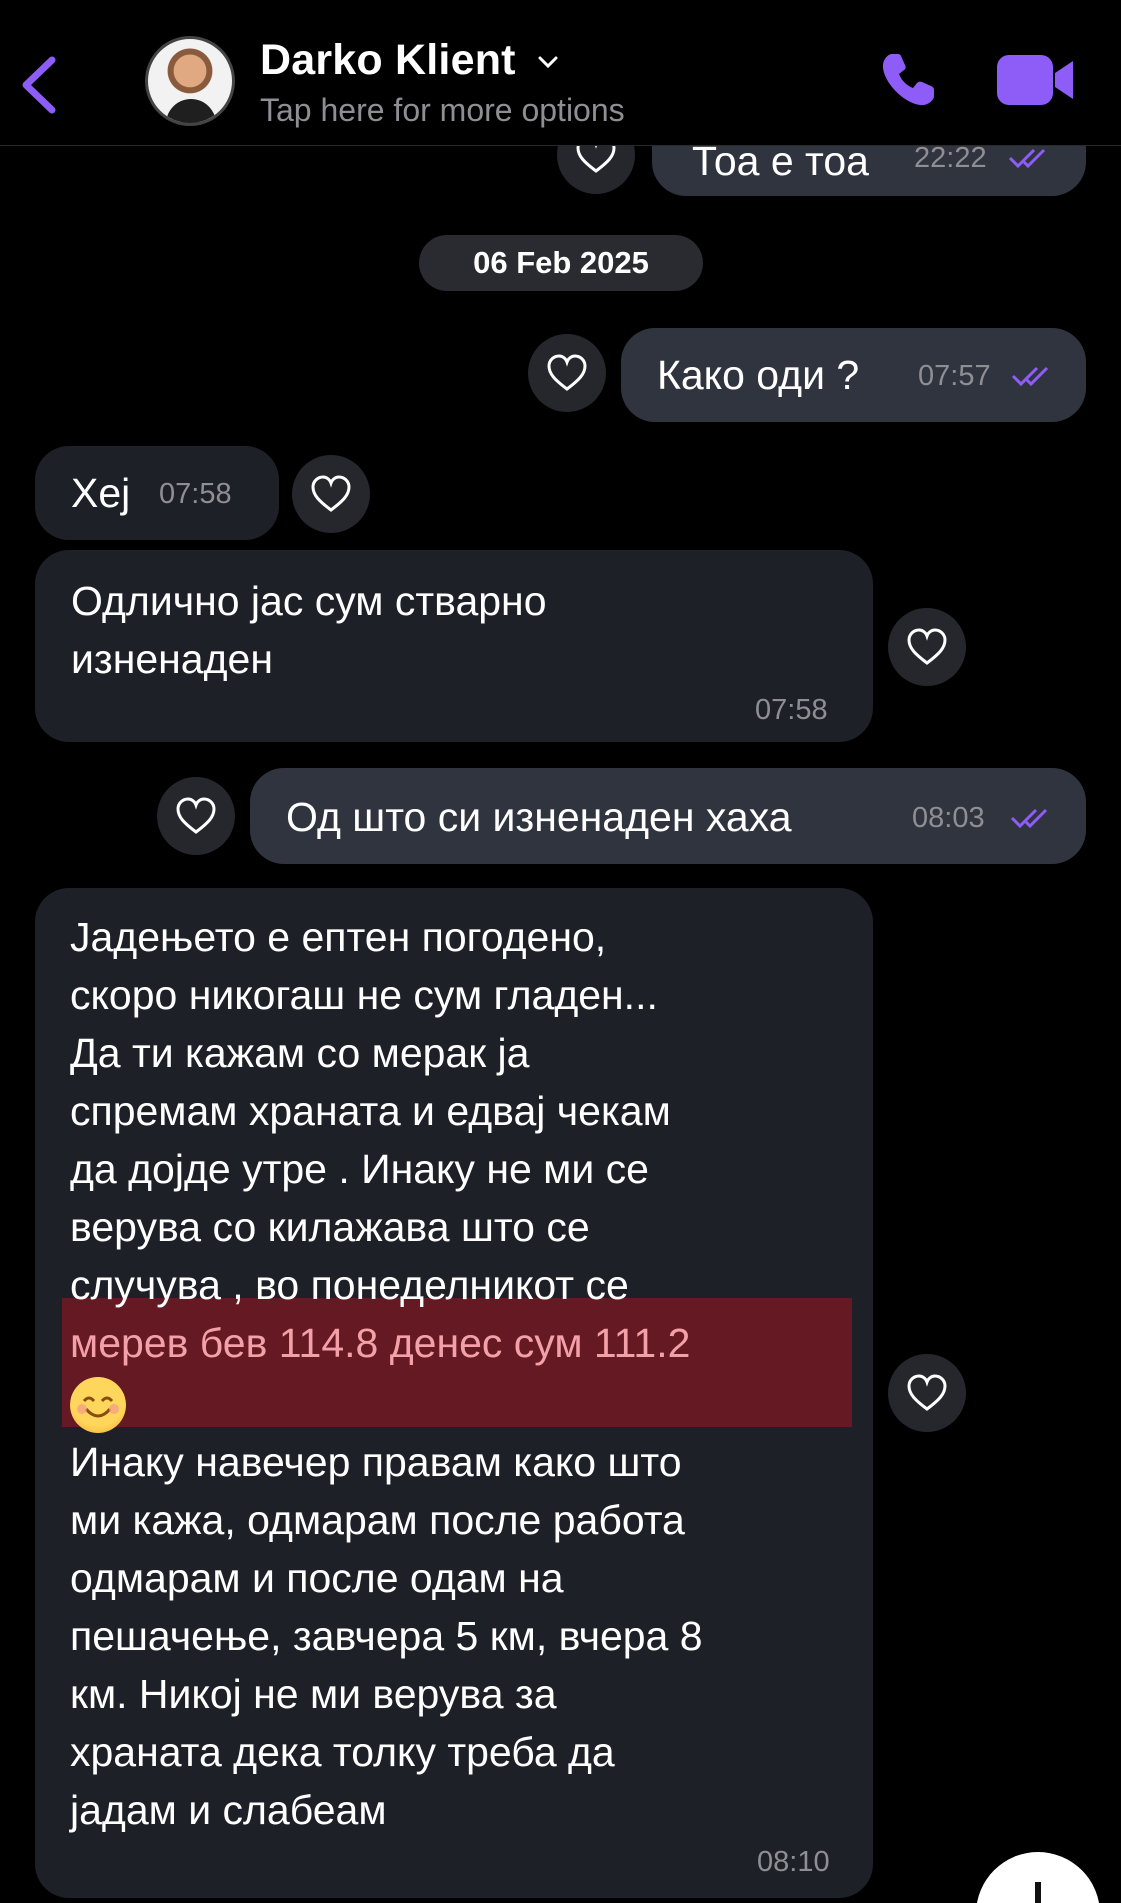 The width and height of the screenshot is (1121, 1903). Describe the element at coordinates (309, 601) in the screenshot. I see `message-line: Одлично јас сум стварно` at that location.